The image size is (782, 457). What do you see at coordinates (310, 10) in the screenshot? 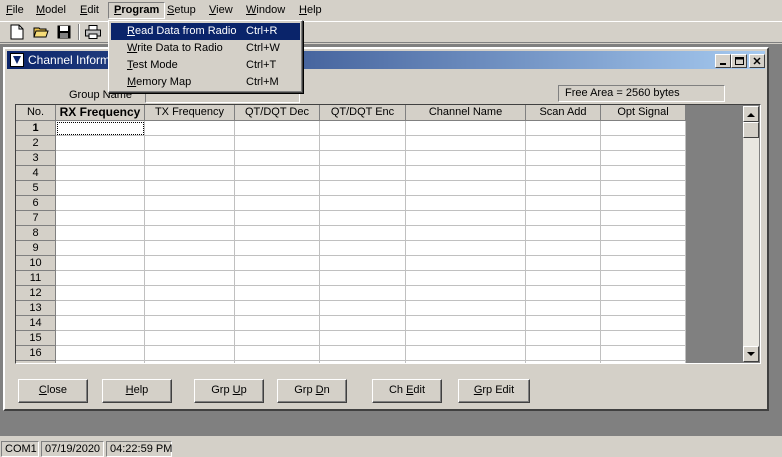
I see `menu-help: Help` at bounding box center [310, 10].